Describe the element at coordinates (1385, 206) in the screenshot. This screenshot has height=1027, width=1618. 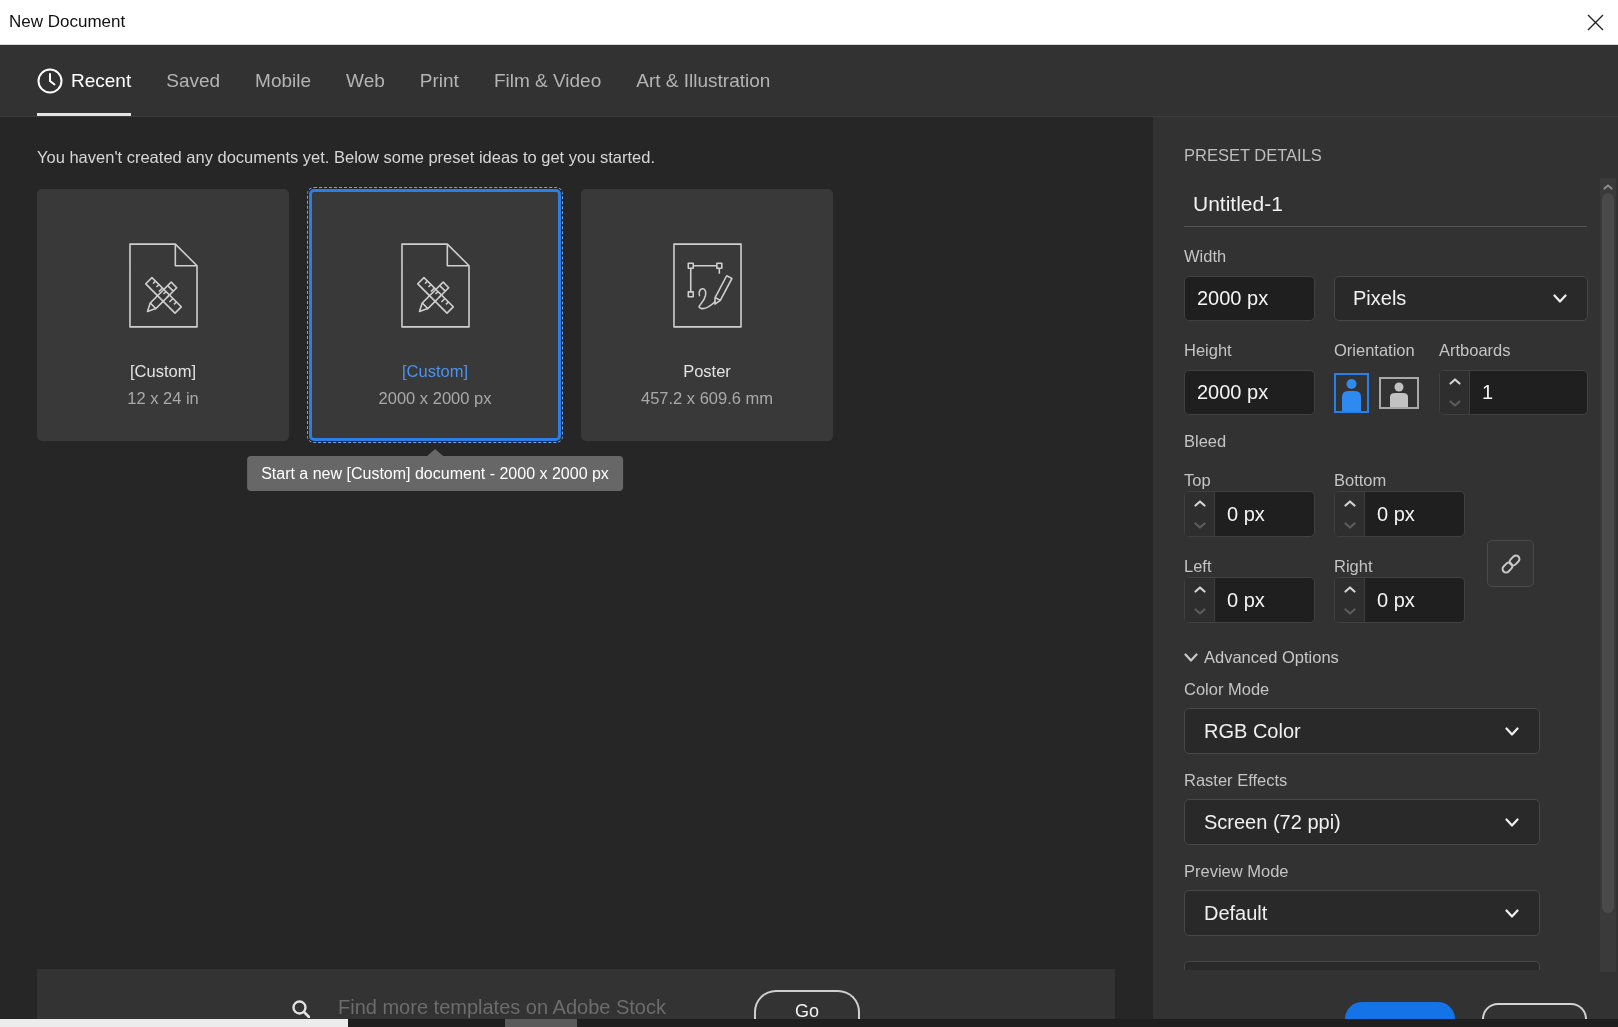
I see `name-field: Untitled-1` at that location.